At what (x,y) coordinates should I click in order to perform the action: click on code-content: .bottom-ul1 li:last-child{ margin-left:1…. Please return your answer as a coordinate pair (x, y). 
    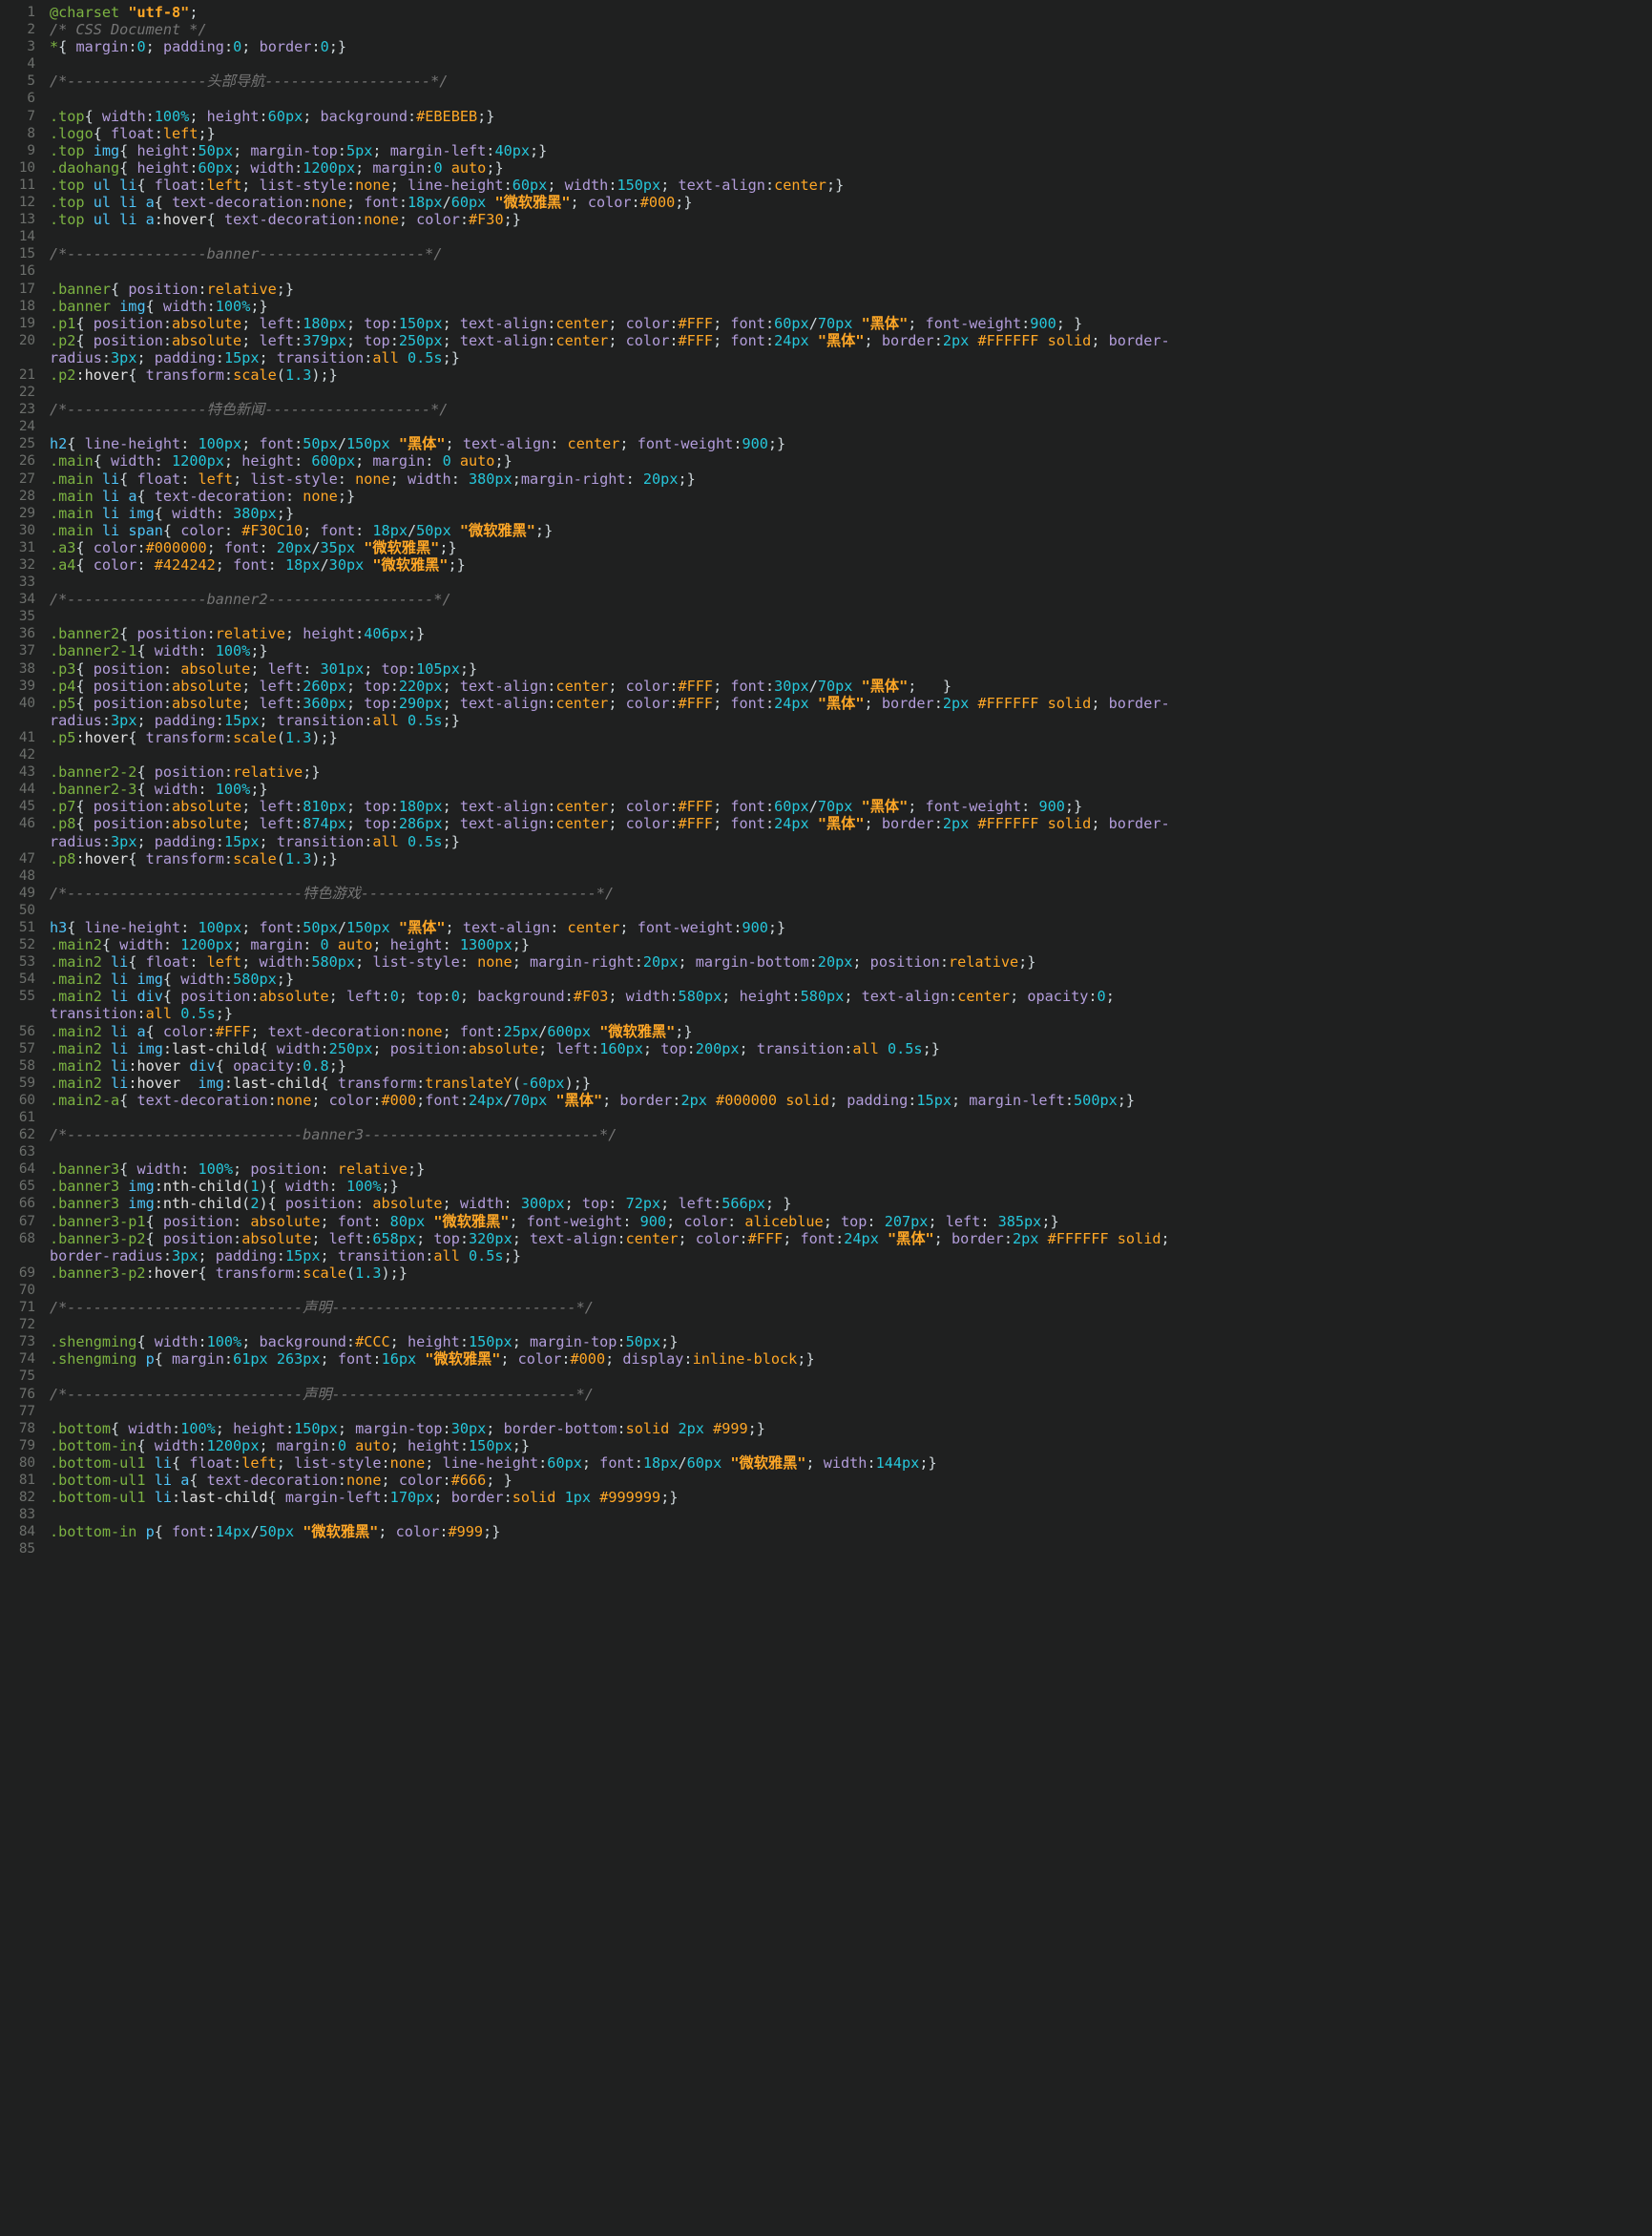
    Looking at the image, I should click on (851, 1497).